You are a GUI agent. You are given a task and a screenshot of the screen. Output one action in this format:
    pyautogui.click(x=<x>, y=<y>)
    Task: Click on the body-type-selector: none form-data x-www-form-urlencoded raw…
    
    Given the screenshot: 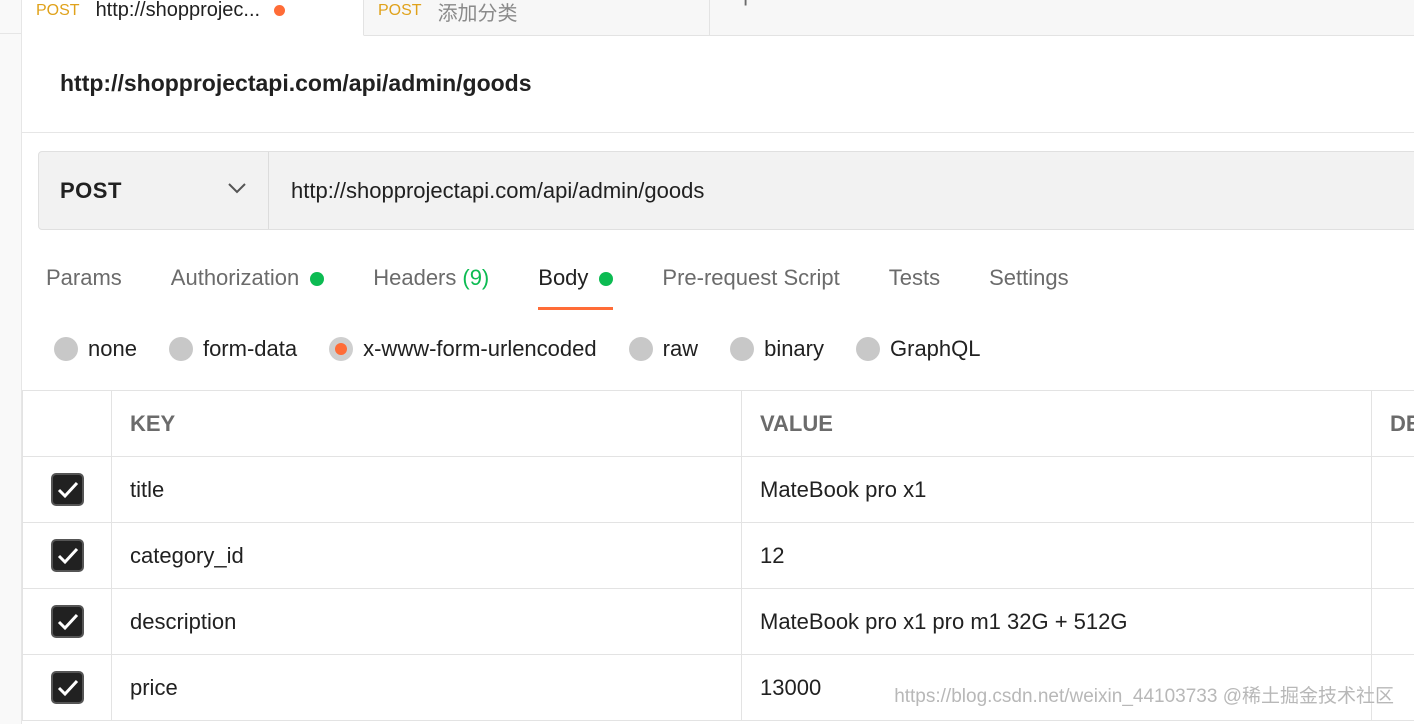 What is the action you would take?
    pyautogui.click(x=533, y=349)
    